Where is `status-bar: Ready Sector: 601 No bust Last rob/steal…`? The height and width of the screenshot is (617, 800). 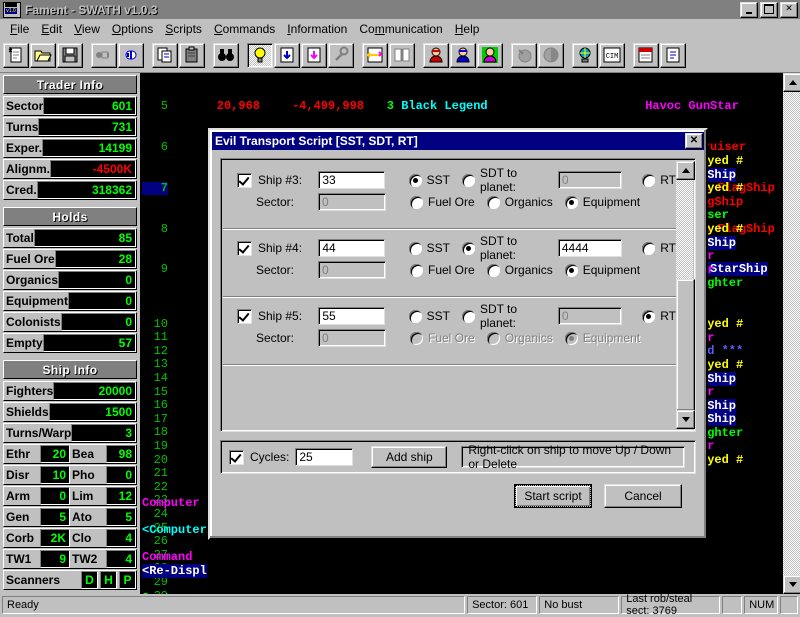 status-bar: Ready Sector: 601 No bust Last rob/steal… is located at coordinates (400, 605).